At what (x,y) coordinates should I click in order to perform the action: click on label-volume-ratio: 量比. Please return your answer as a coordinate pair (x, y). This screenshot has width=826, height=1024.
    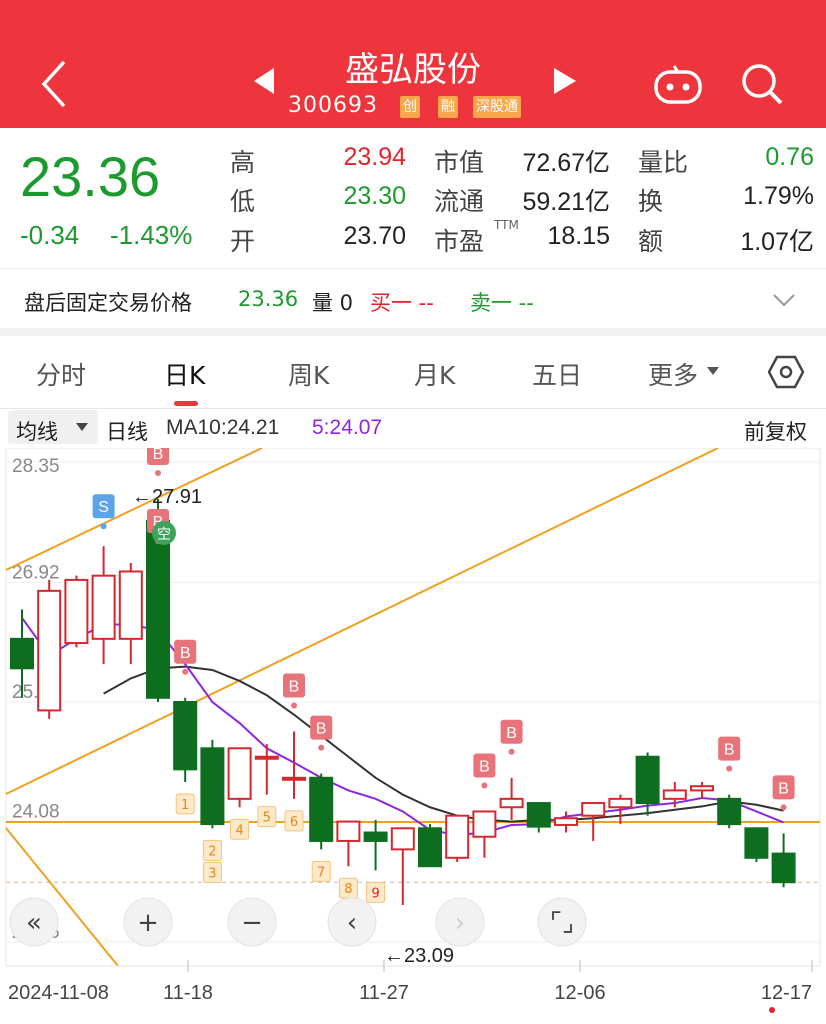
    Looking at the image, I should click on (663, 162).